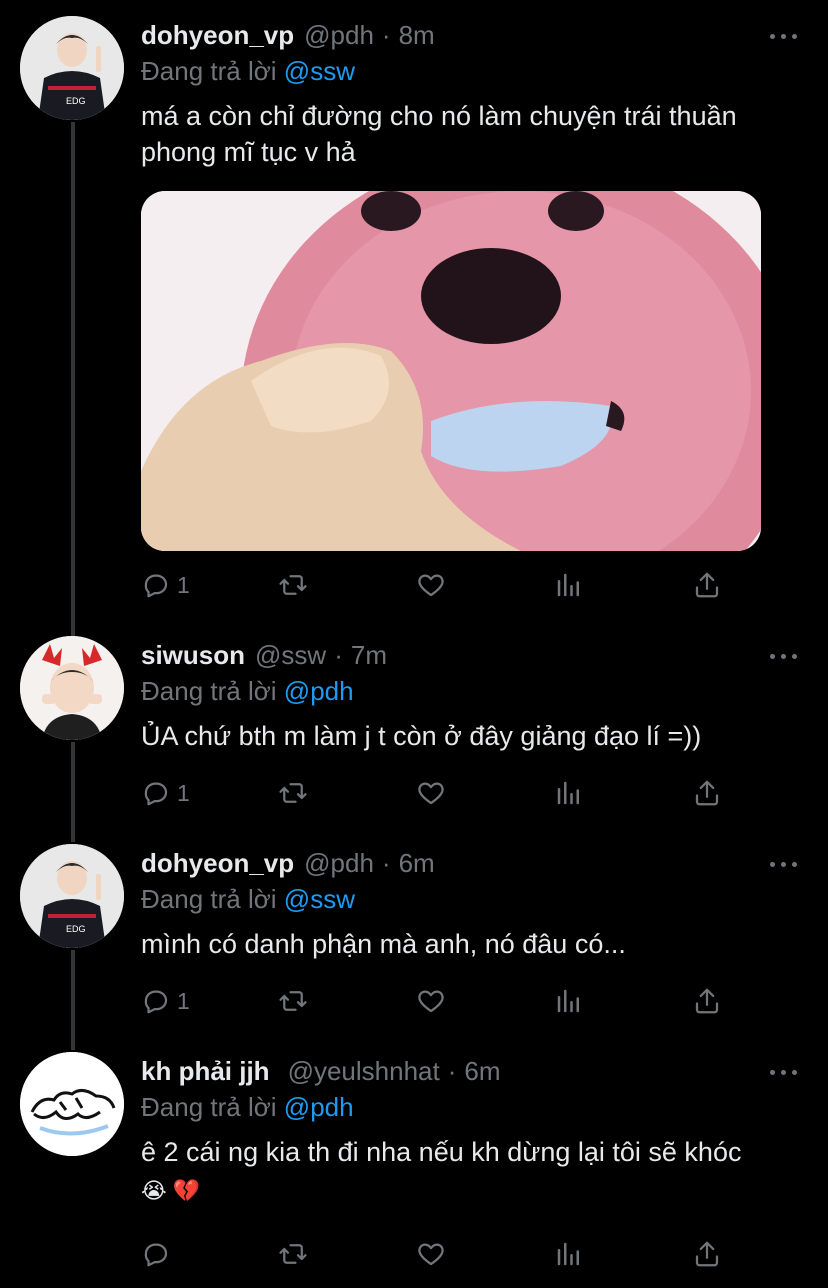 The height and width of the screenshot is (1288, 828). I want to click on display-name: siwuson, so click(193, 655).